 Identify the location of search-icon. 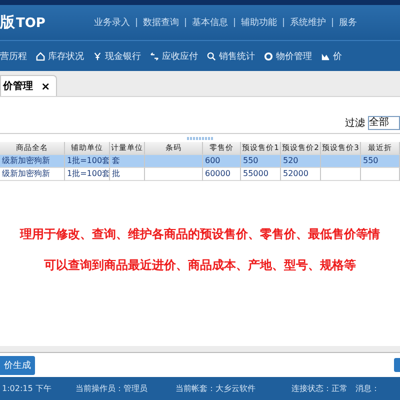
(211, 56).